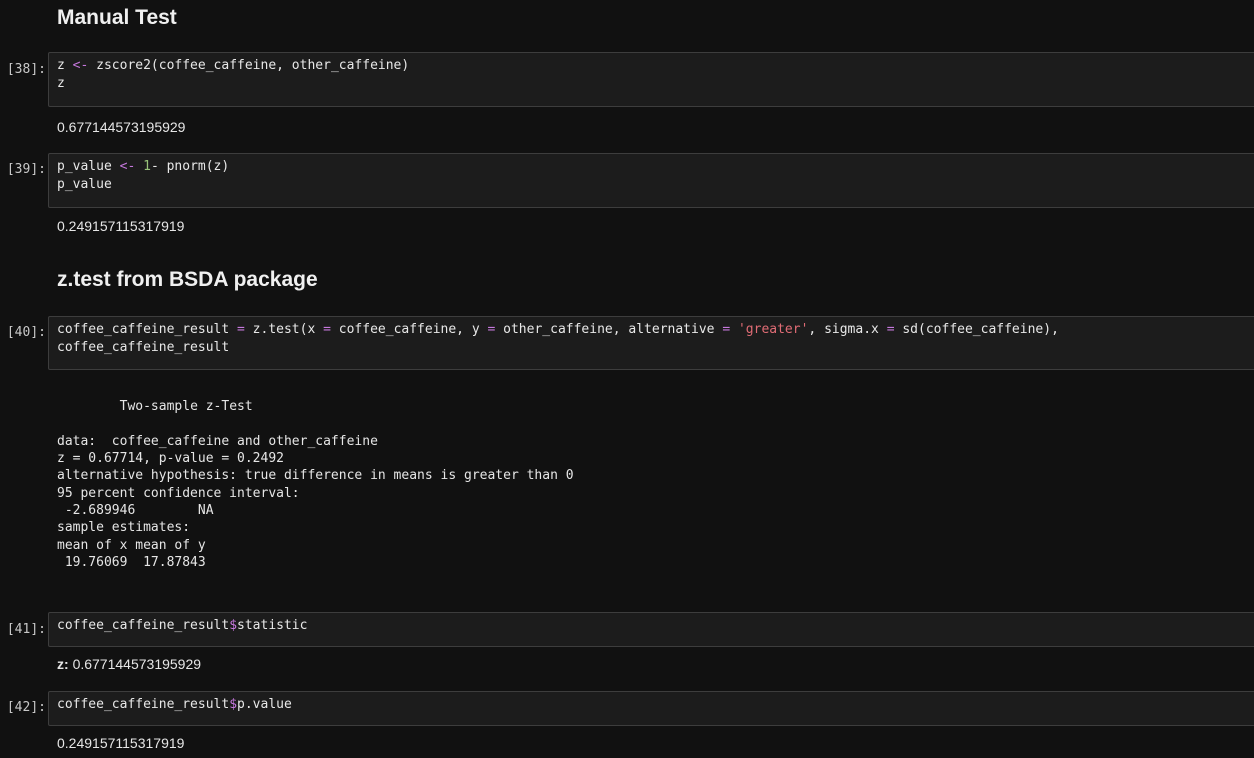  I want to click on cell-prompt-41: [41]:, so click(26, 629).